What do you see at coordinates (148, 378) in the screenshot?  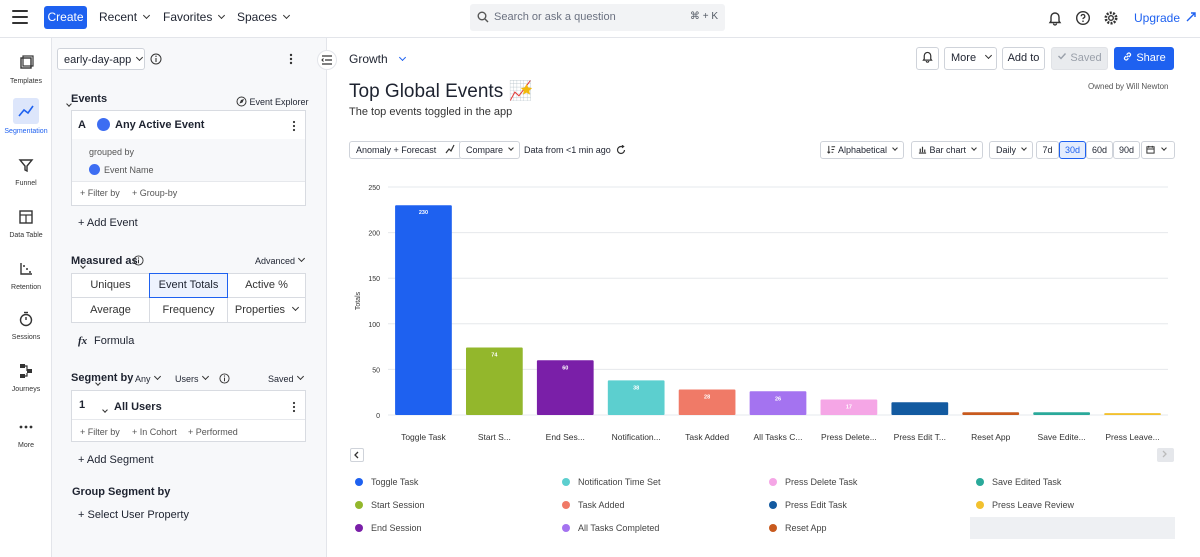 I see `segment-any-dropdown: Any` at bounding box center [148, 378].